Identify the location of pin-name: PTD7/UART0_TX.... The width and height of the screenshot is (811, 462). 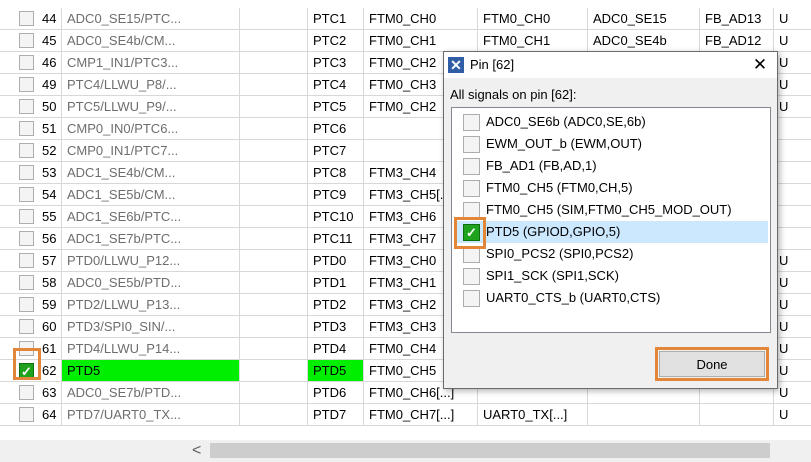
(151, 415).